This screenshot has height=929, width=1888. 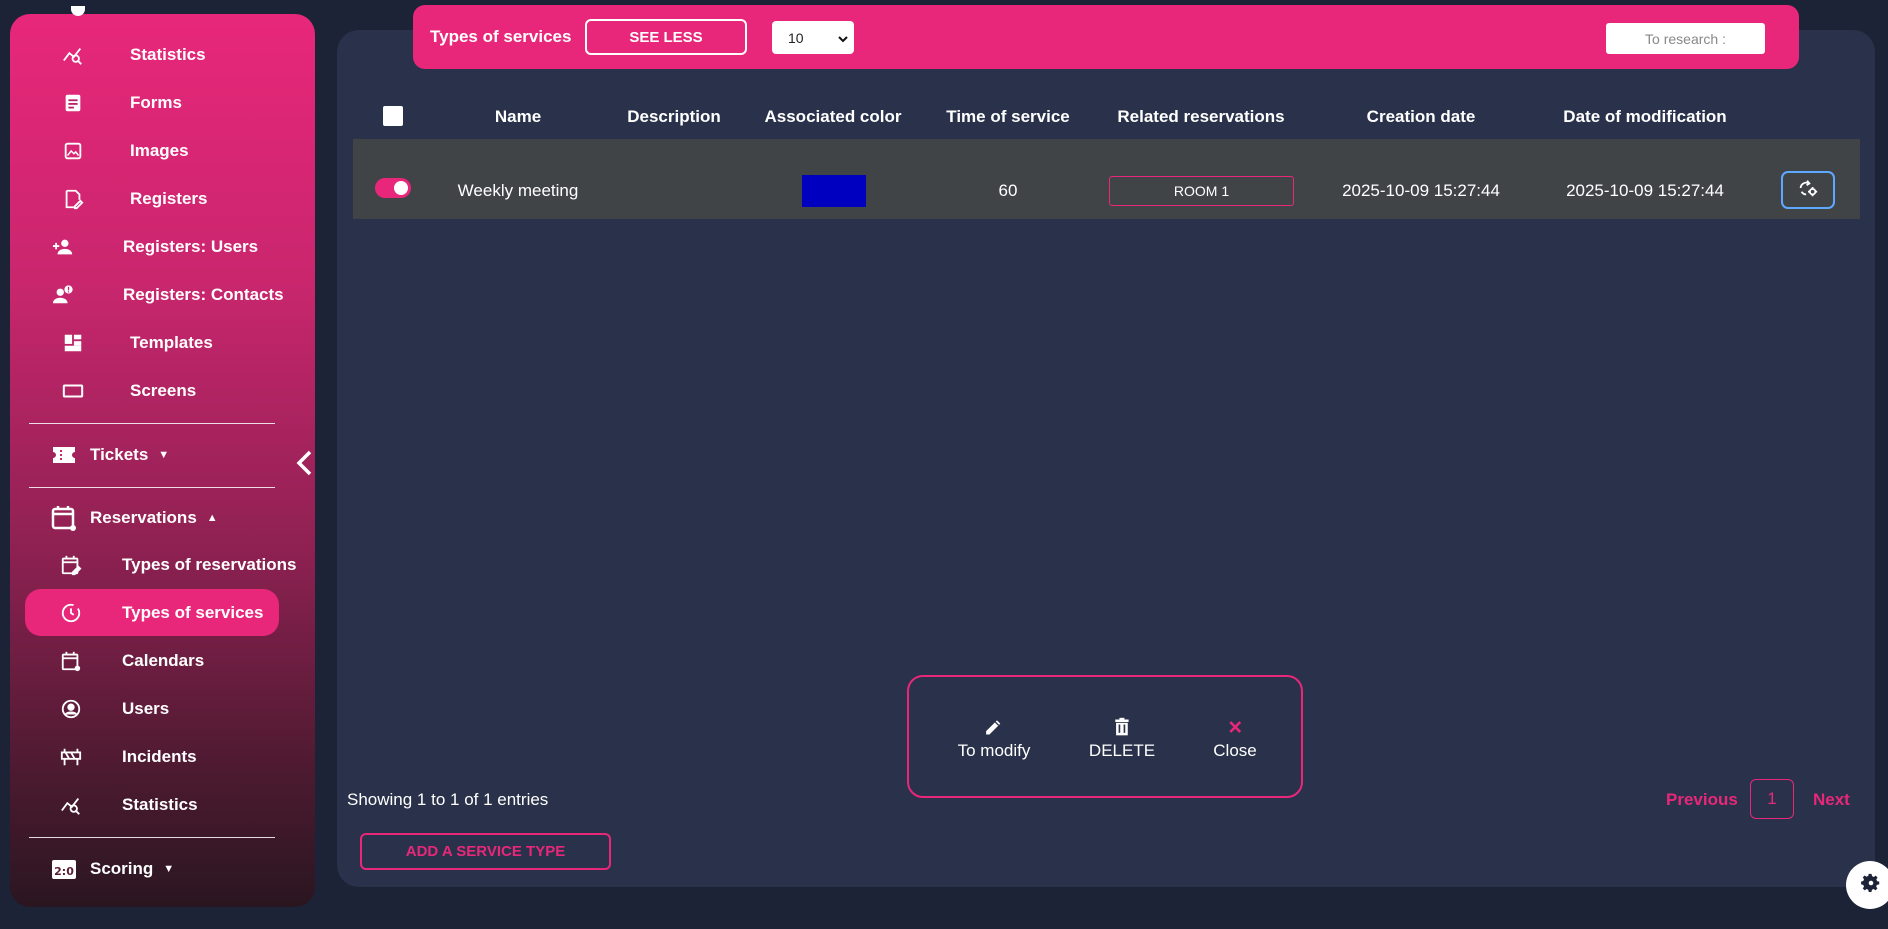 I want to click on add-user-icon, so click(x=63, y=247).